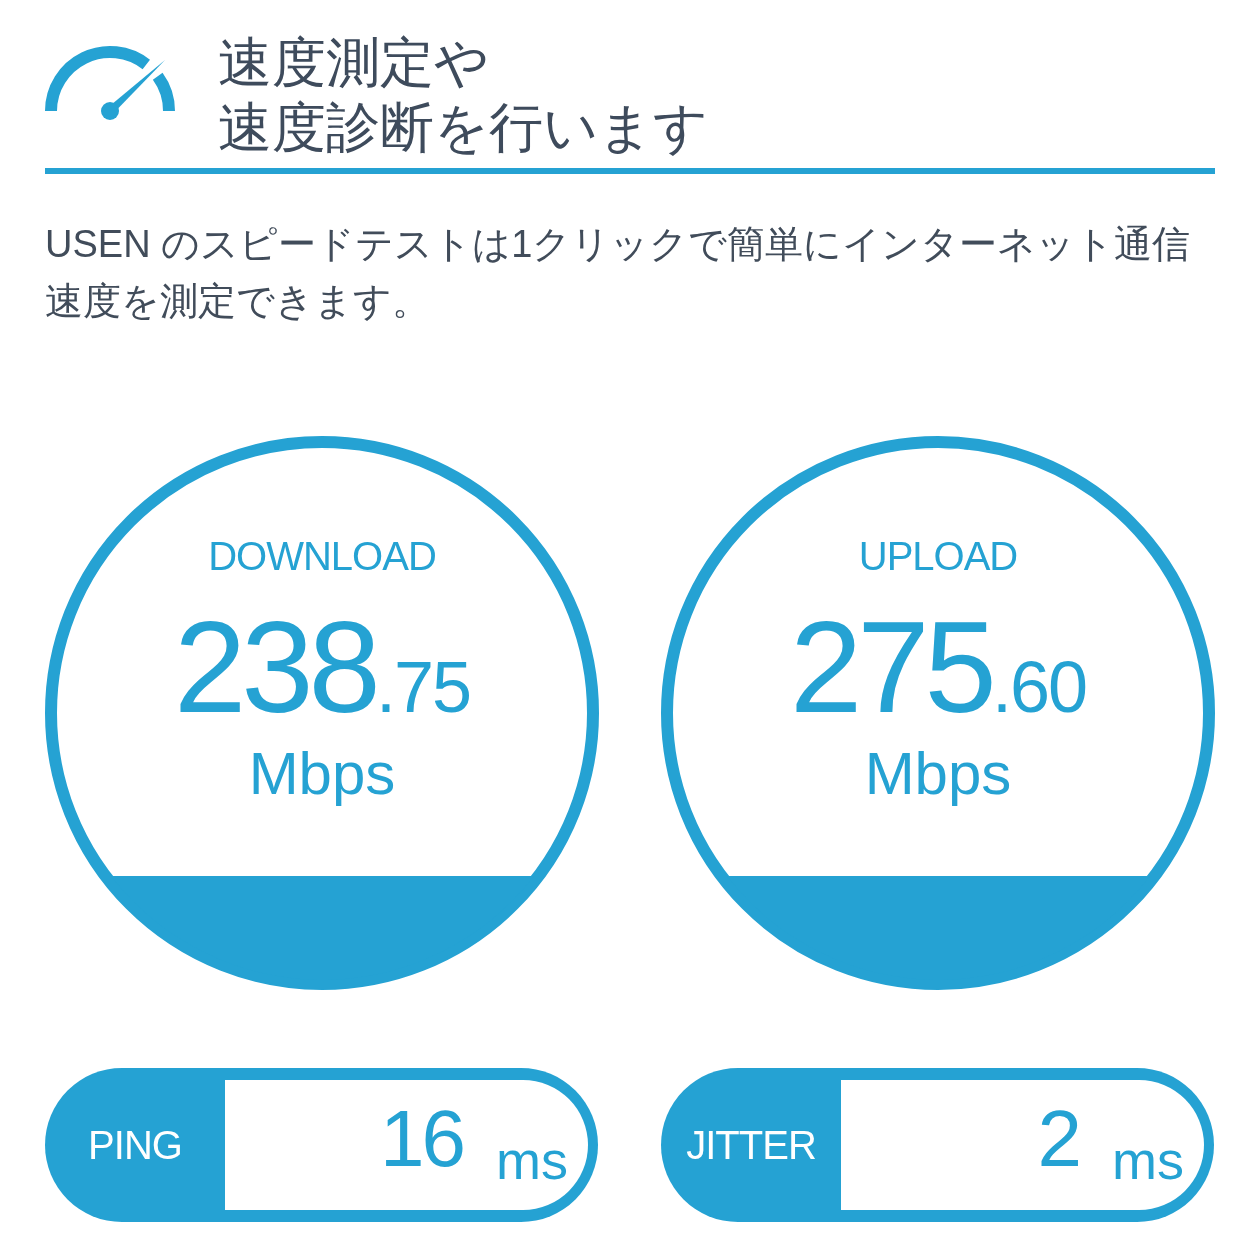 The image size is (1260, 1257). What do you see at coordinates (938, 556) in the screenshot?
I see `gauge-label: UPLOAD` at bounding box center [938, 556].